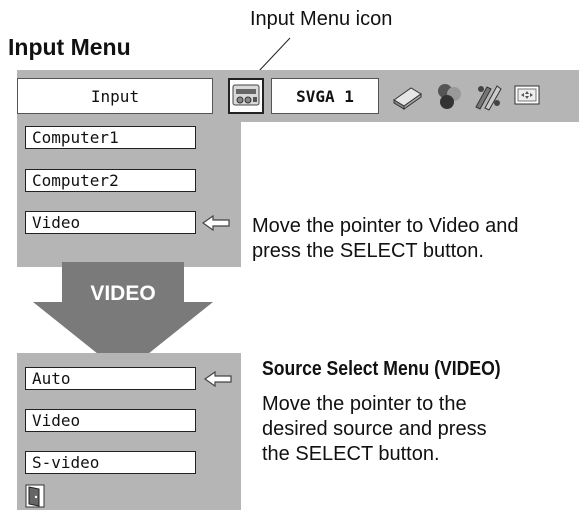 This screenshot has height=519, width=586. What do you see at coordinates (527, 96) in the screenshot?
I see `setting-icon` at bounding box center [527, 96].